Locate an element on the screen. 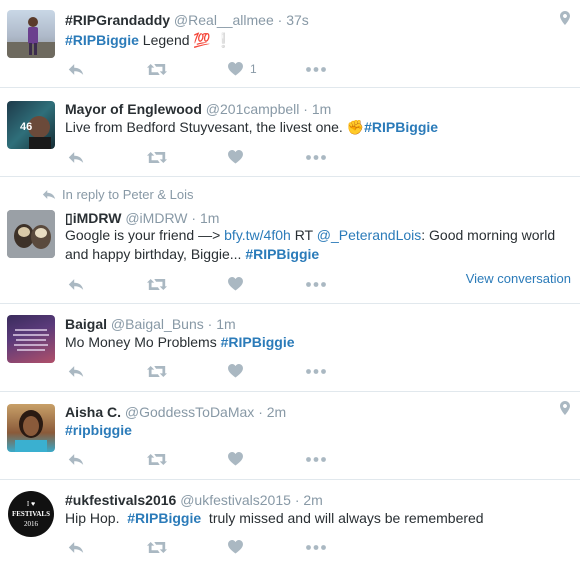 The image size is (580, 563). tweet-header: Aisha C. @GoddessToDaMax · 2m is located at coordinates (176, 412).